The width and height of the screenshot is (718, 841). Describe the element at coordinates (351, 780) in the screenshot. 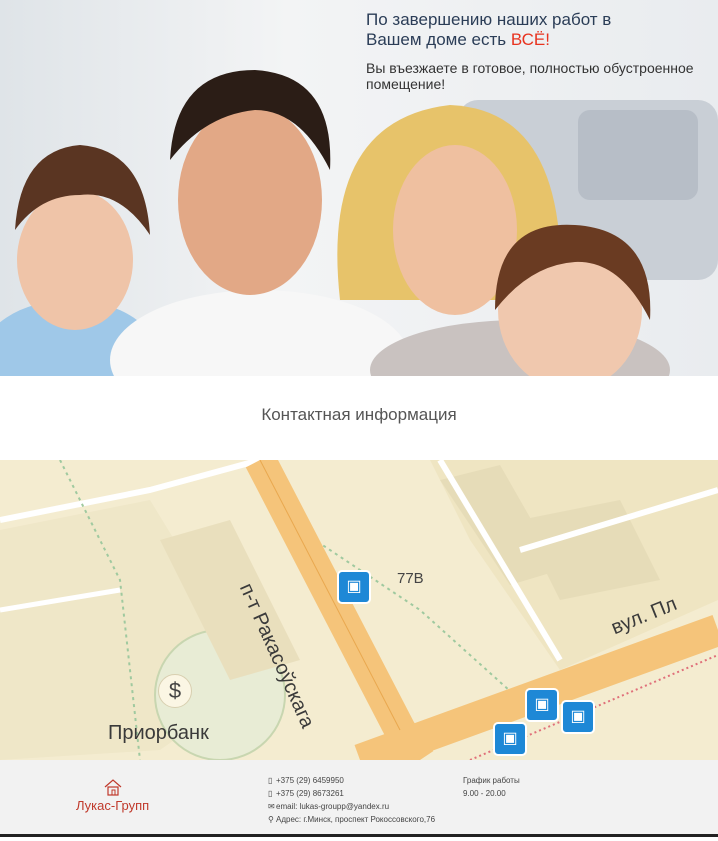

I see `phone-1: ▯ +375 (29) 6459950` at that location.